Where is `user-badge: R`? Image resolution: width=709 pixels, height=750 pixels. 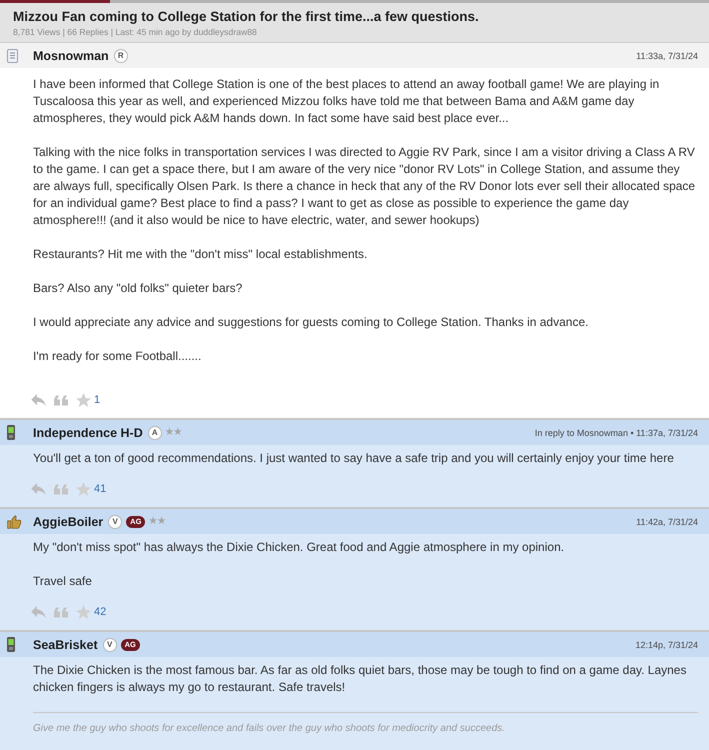 user-badge: R is located at coordinates (121, 55).